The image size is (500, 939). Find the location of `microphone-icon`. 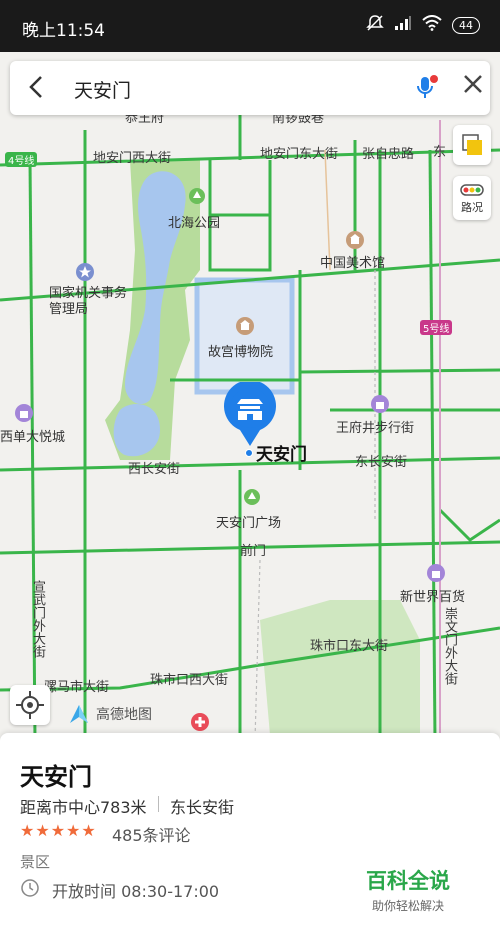

microphone-icon is located at coordinates (427, 86).